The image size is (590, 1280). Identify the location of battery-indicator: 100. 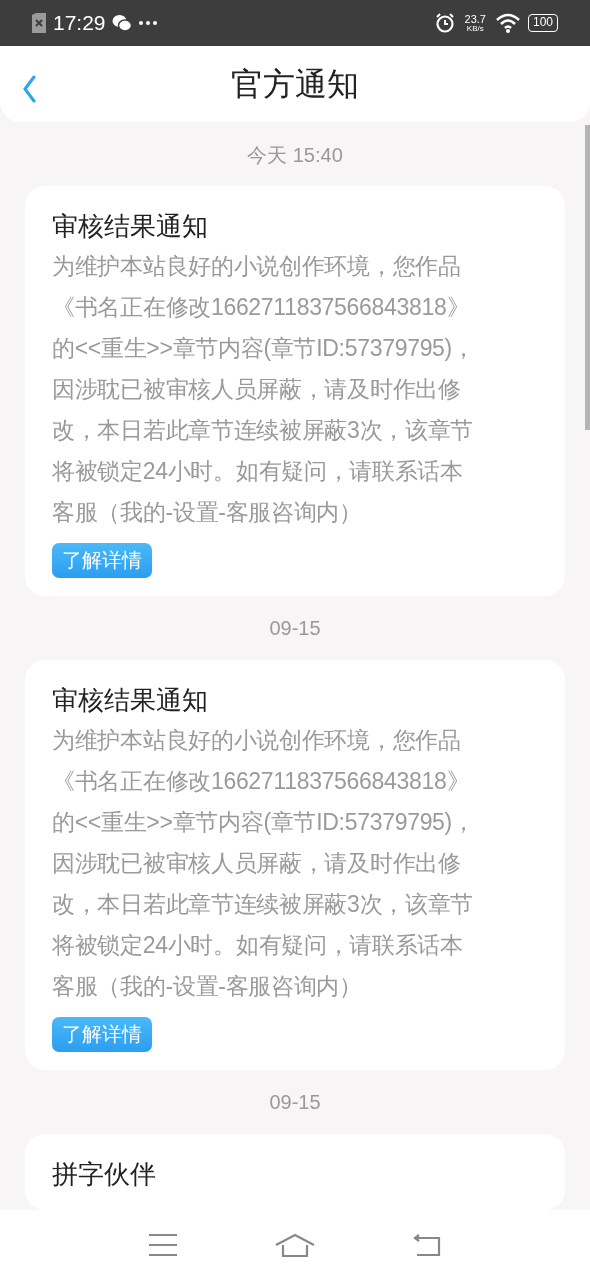
(542, 23).